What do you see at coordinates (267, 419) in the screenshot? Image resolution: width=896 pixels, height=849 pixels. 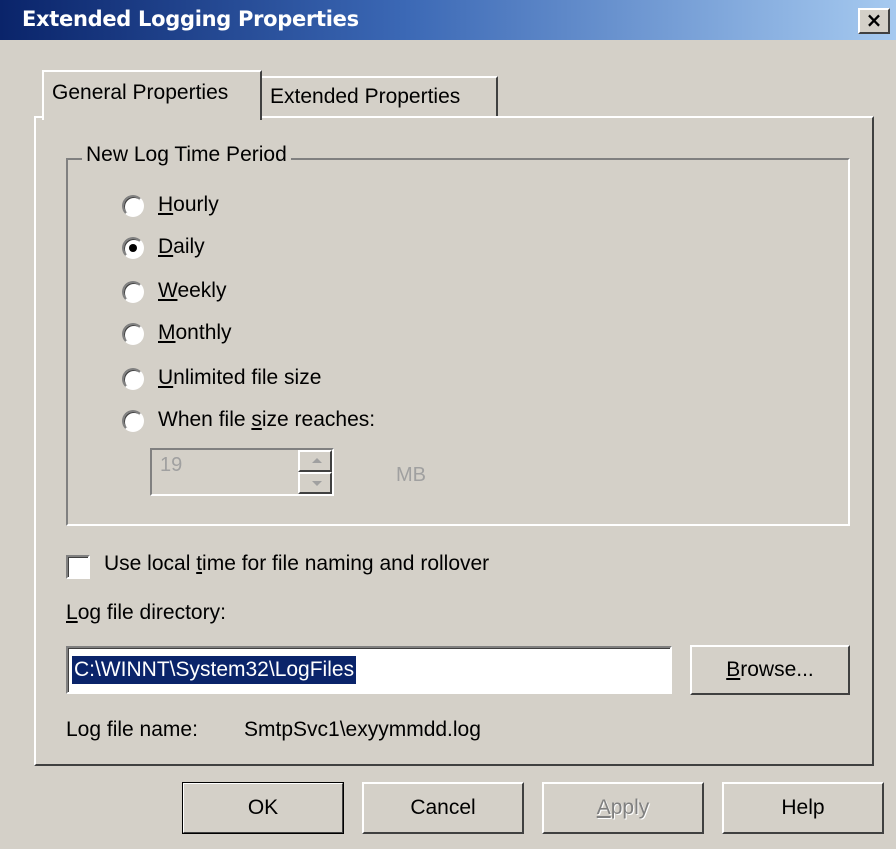 I see `radio-label-file-size: When file size reaches:` at bounding box center [267, 419].